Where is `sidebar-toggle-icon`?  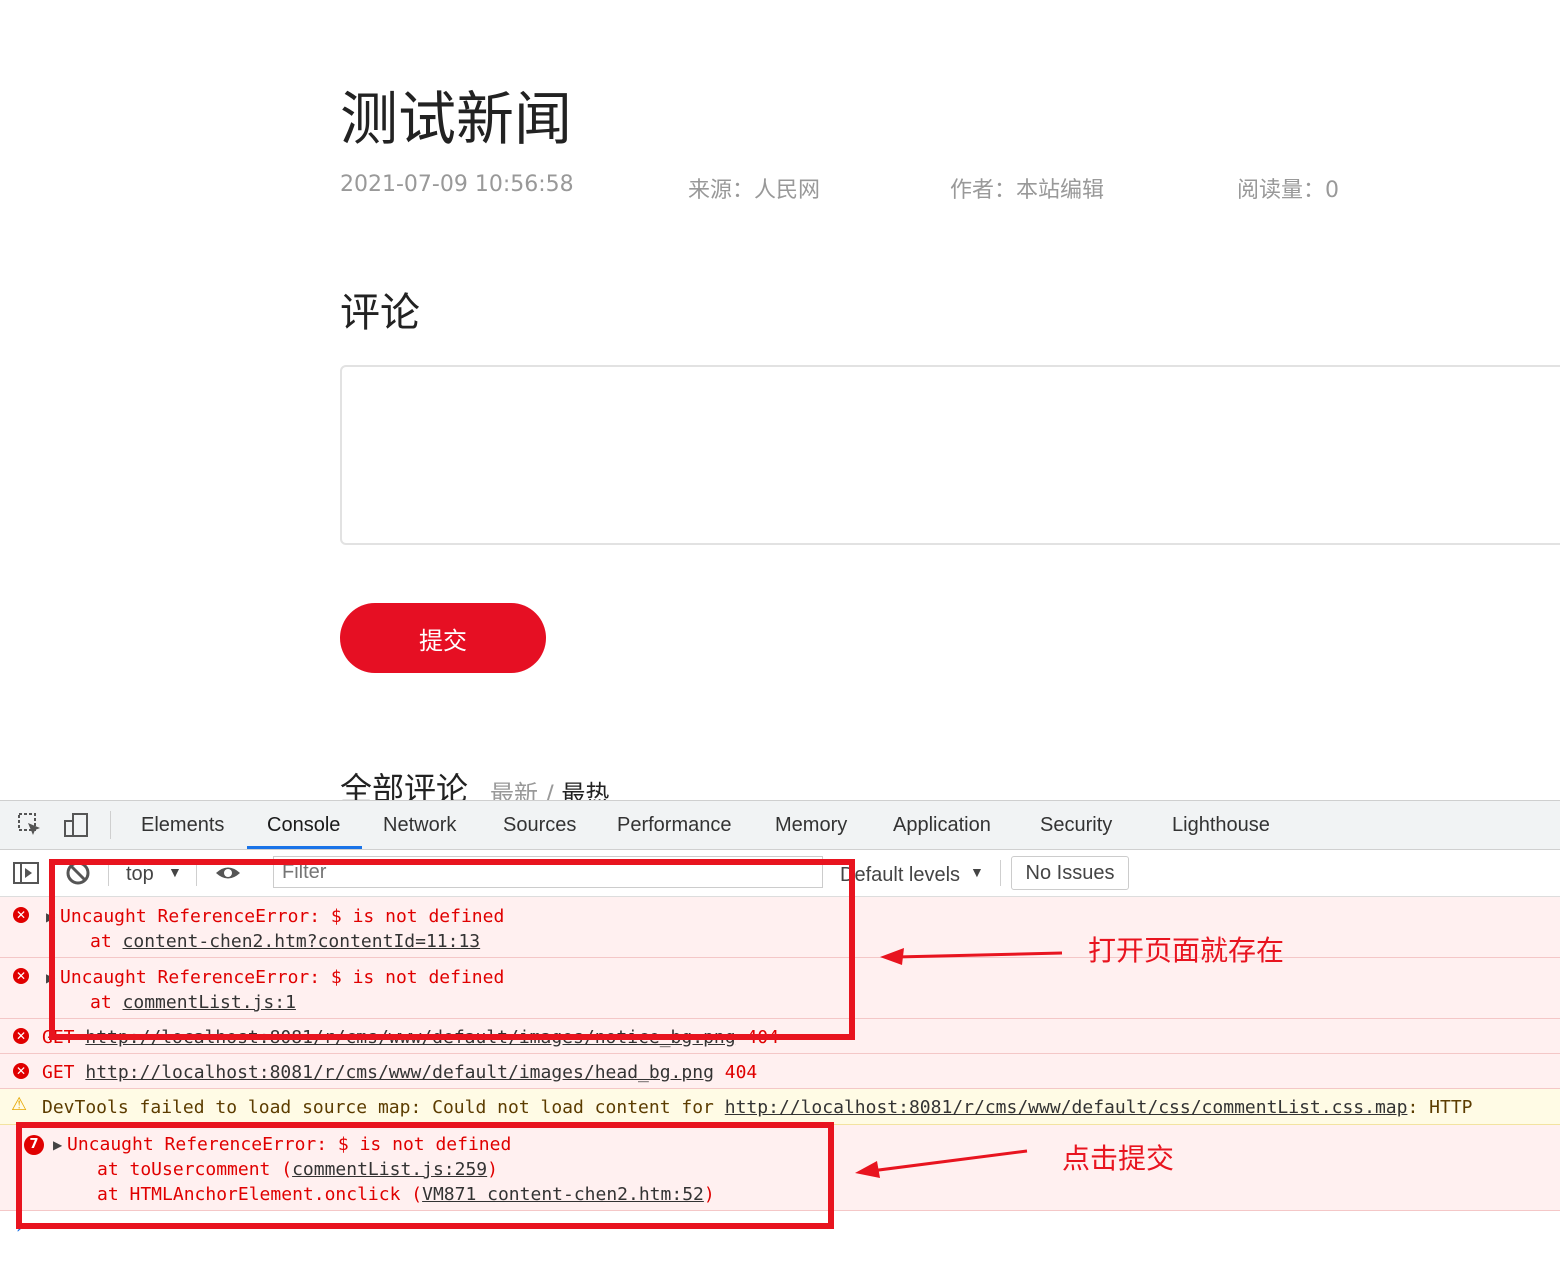
sidebar-toggle-icon is located at coordinates (26, 873).